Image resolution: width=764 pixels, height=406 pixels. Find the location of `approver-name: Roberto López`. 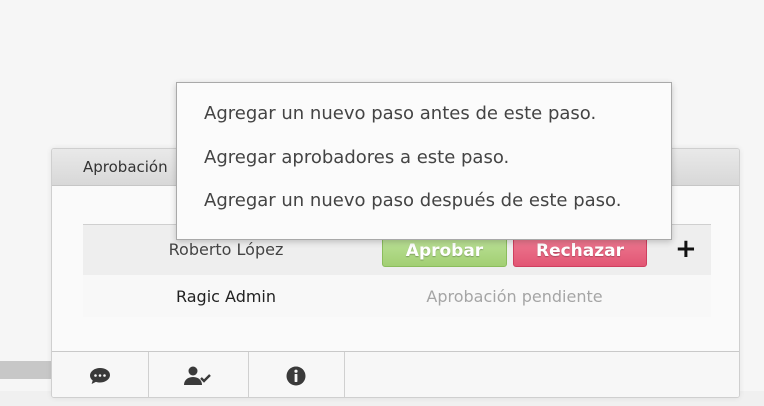

approver-name: Roberto López is located at coordinates (226, 249).